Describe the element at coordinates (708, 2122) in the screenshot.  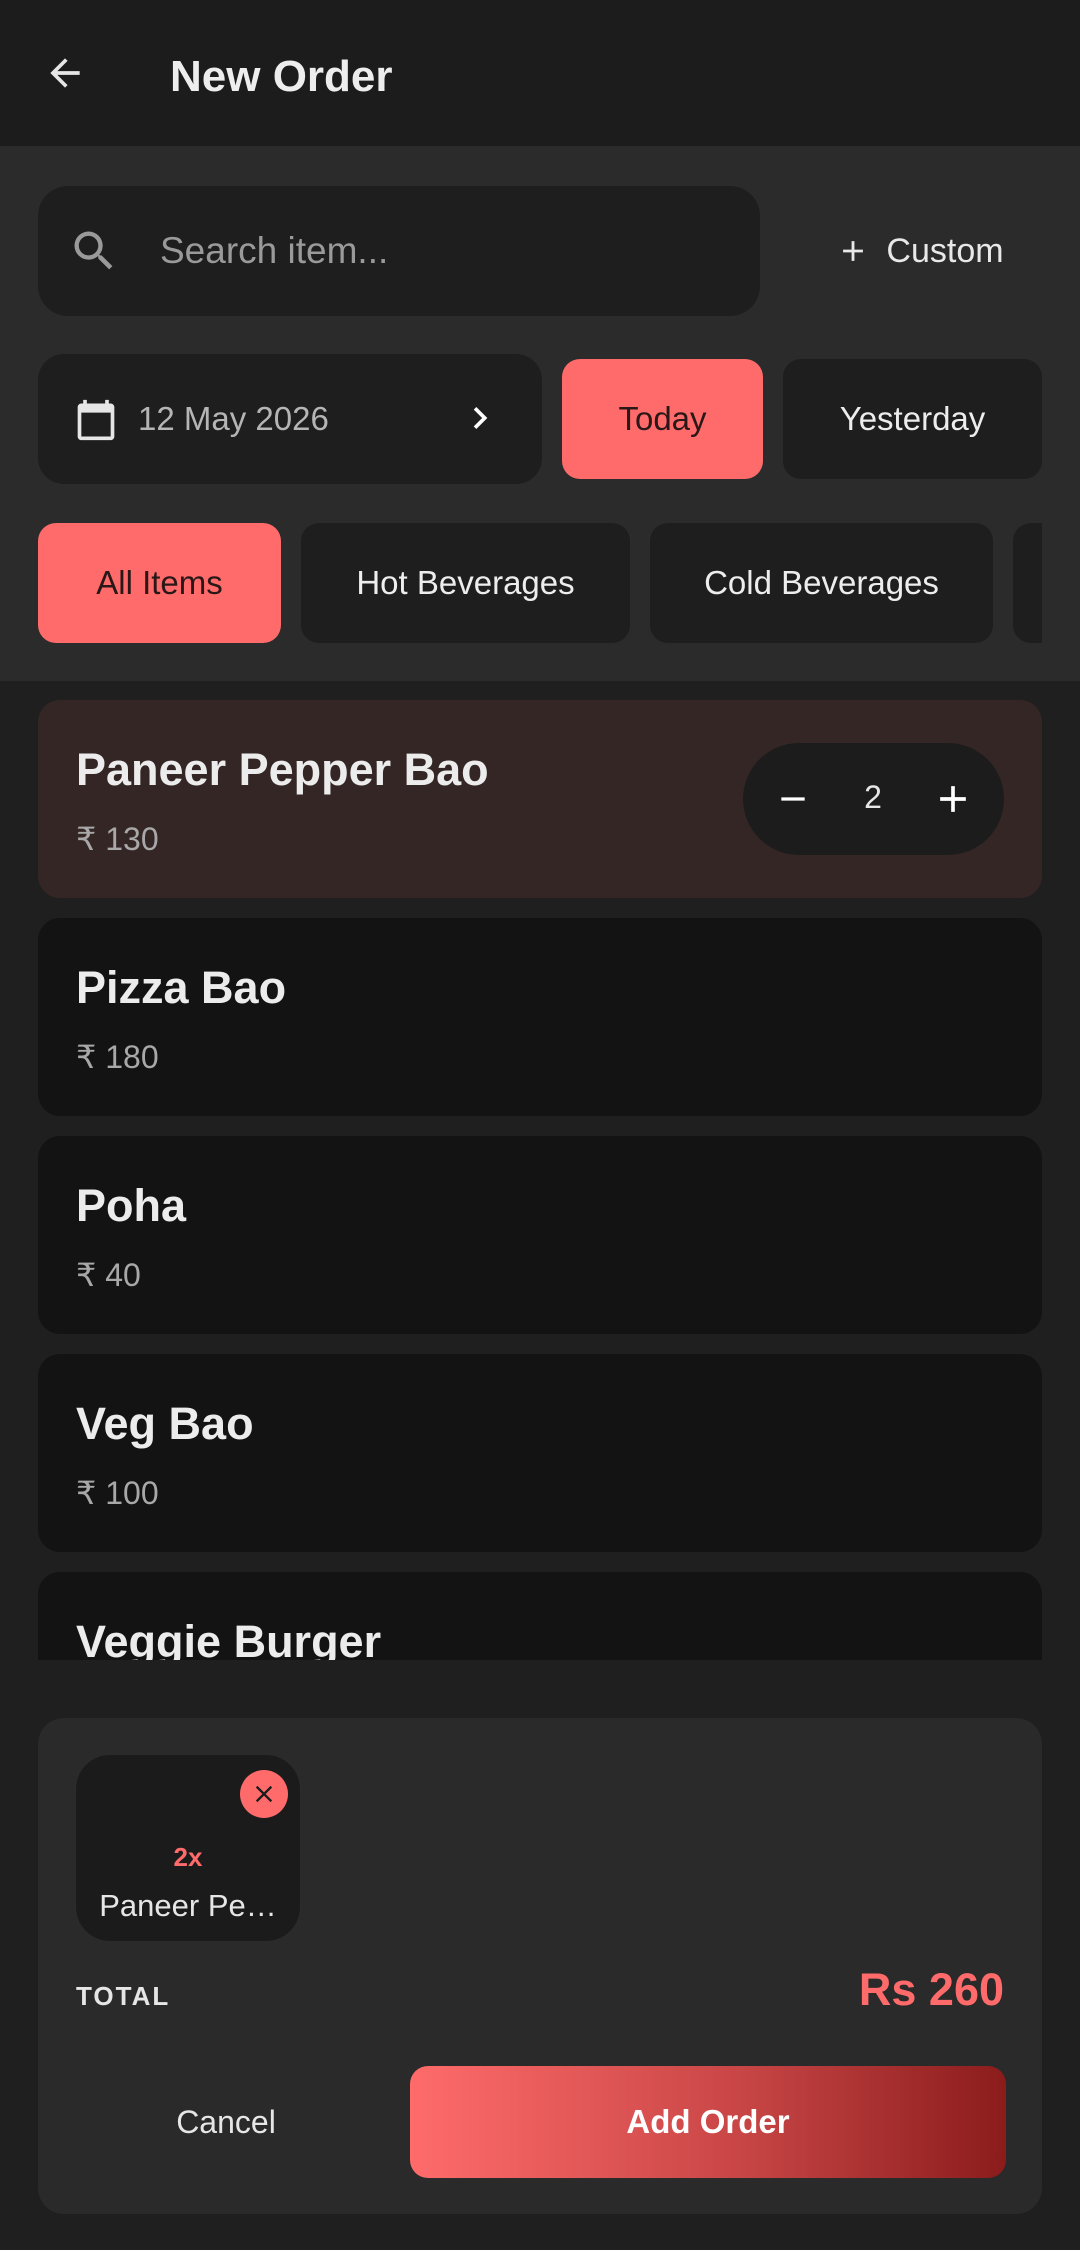
I see `add-order-button: Add Order` at that location.